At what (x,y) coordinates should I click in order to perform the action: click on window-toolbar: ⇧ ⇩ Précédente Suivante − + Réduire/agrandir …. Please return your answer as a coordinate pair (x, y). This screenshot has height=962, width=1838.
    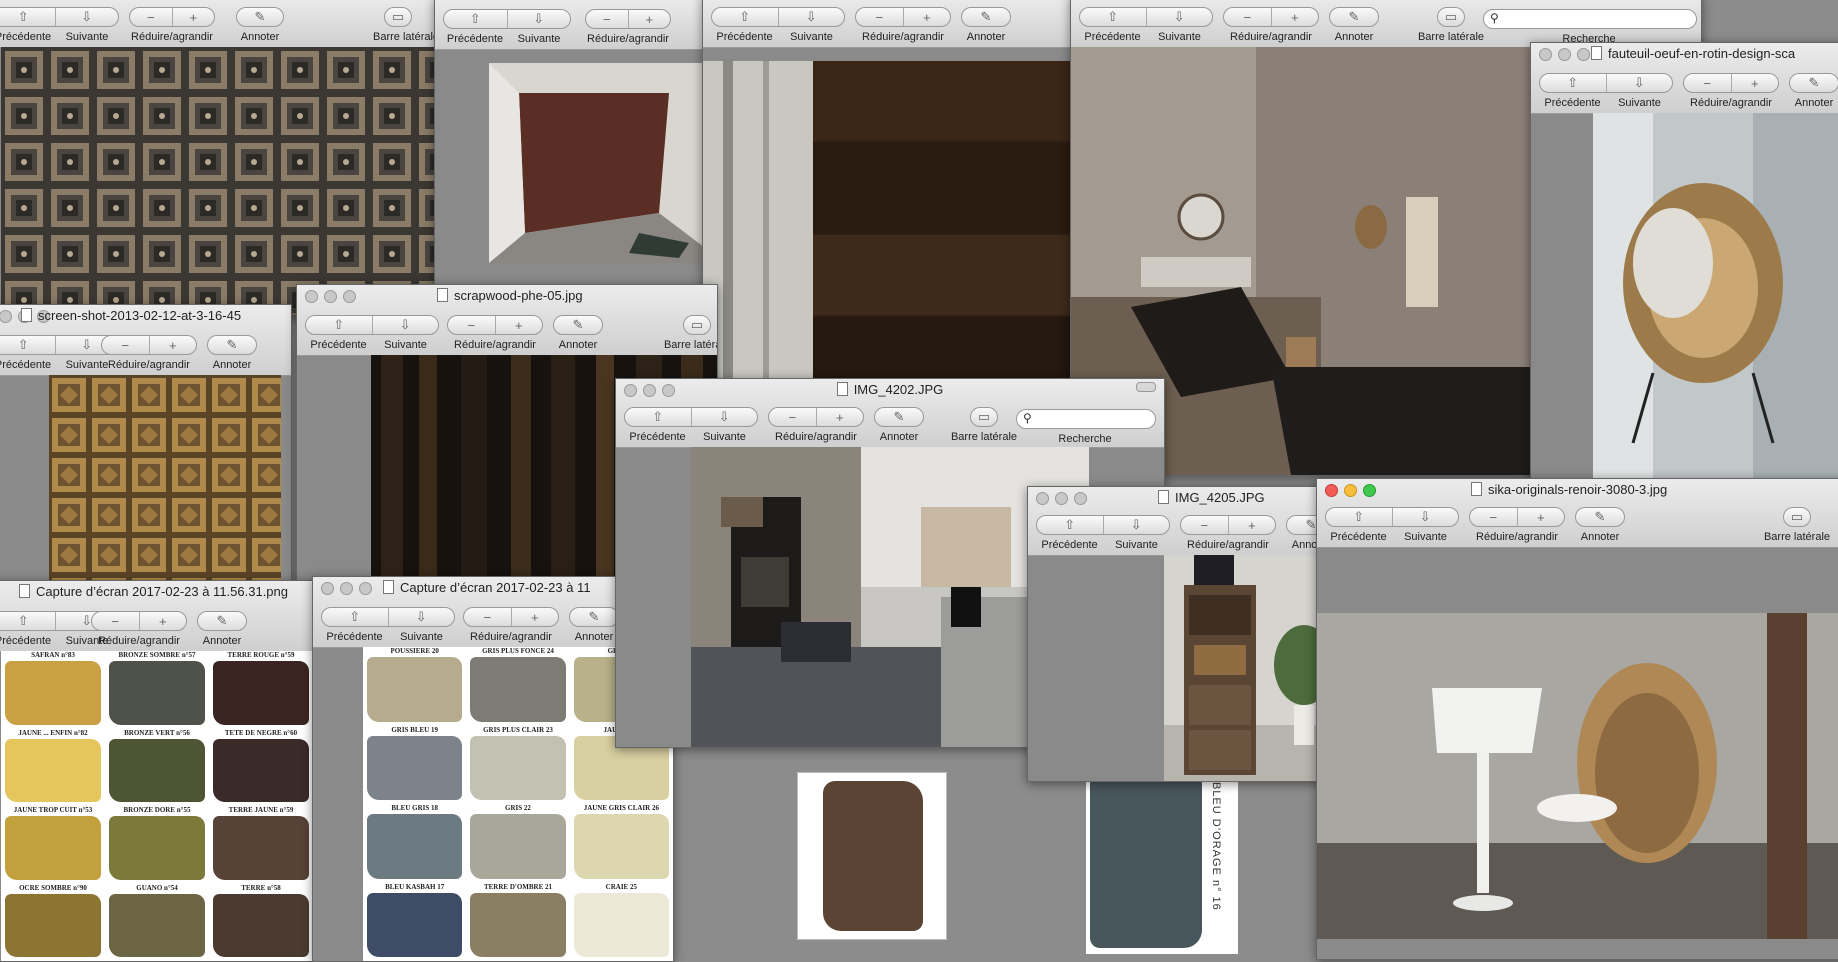
    Looking at the image, I should click on (888, 24).